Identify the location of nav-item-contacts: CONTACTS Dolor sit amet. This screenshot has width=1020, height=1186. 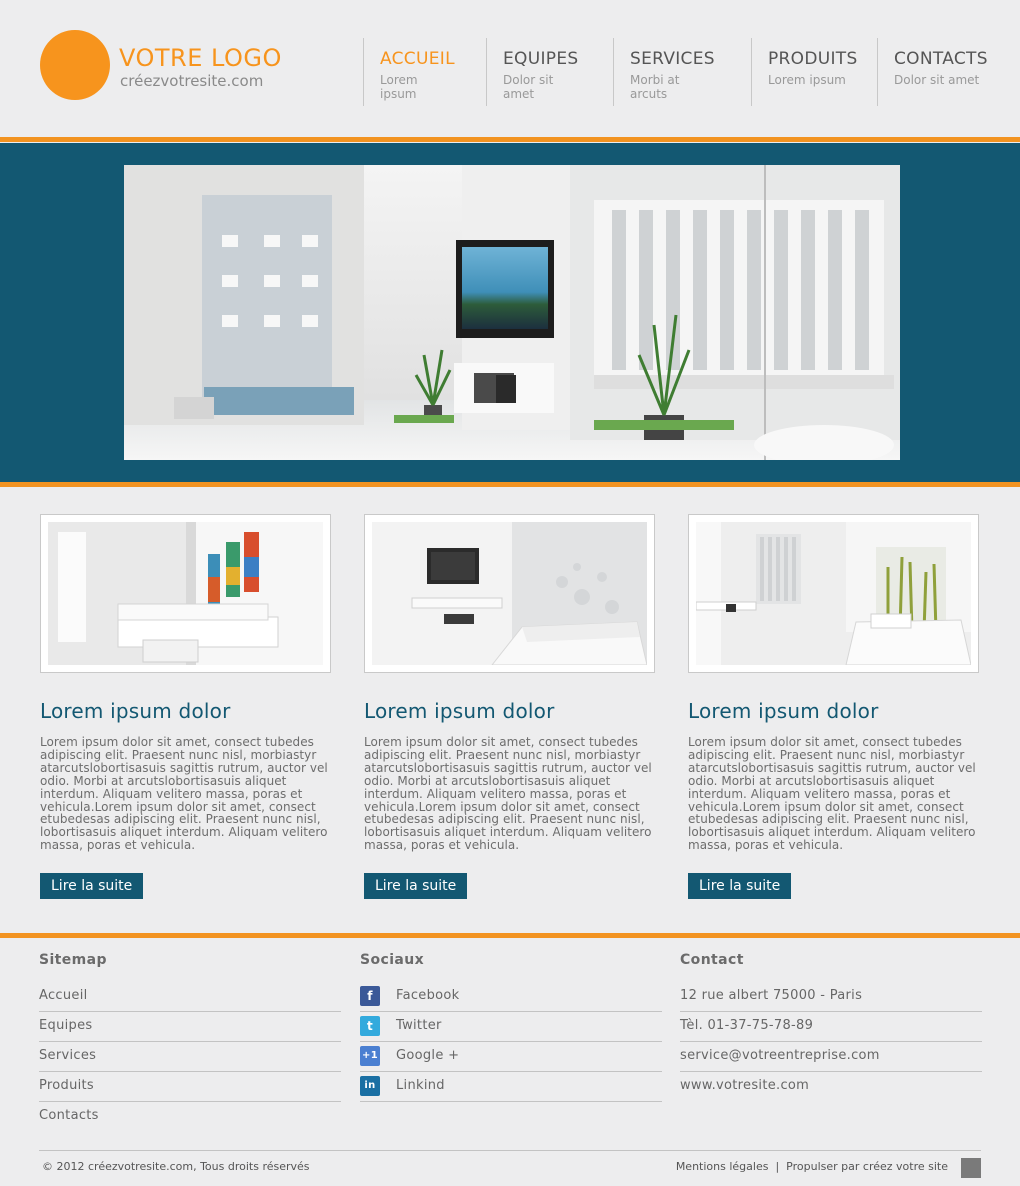
(932, 72).